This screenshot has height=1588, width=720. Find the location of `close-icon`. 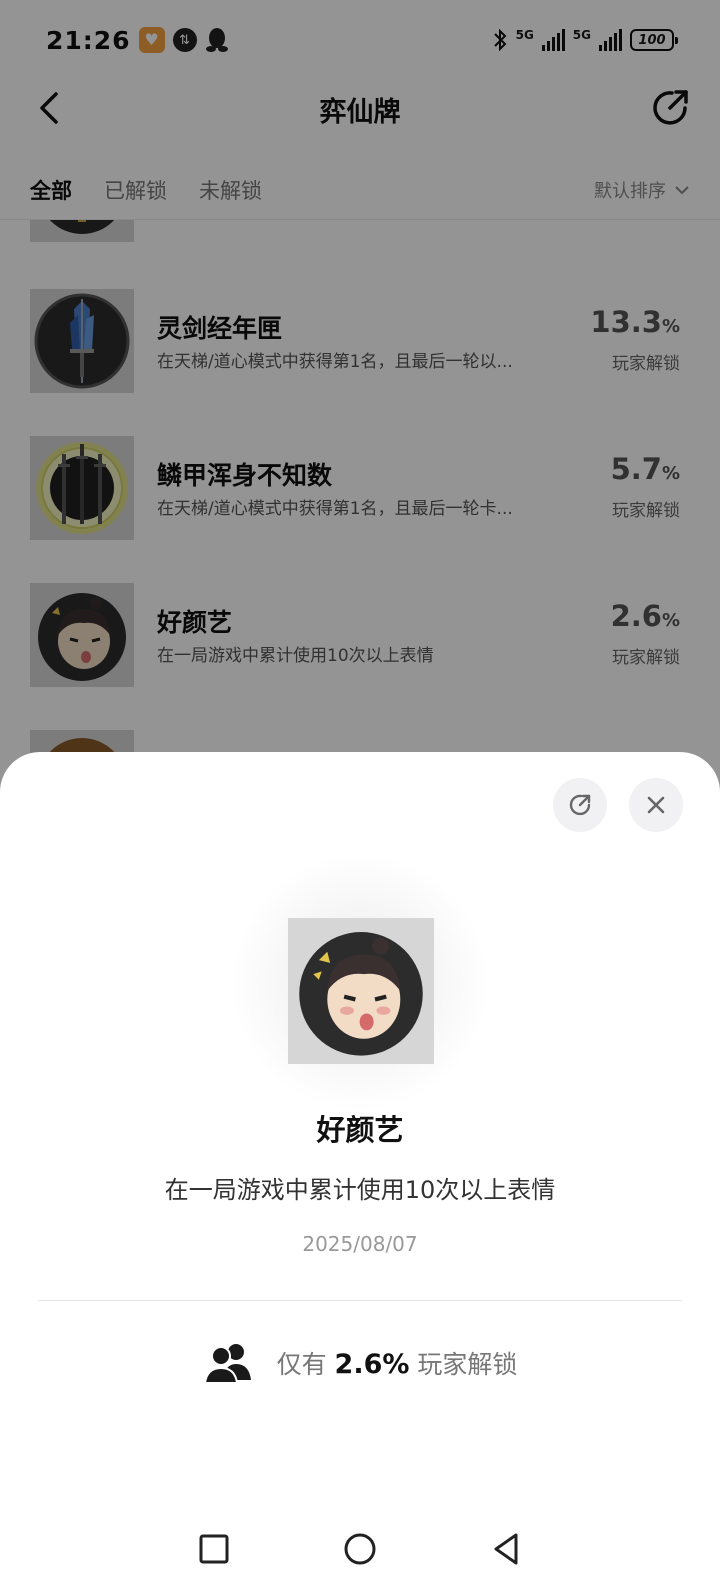

close-icon is located at coordinates (656, 805).